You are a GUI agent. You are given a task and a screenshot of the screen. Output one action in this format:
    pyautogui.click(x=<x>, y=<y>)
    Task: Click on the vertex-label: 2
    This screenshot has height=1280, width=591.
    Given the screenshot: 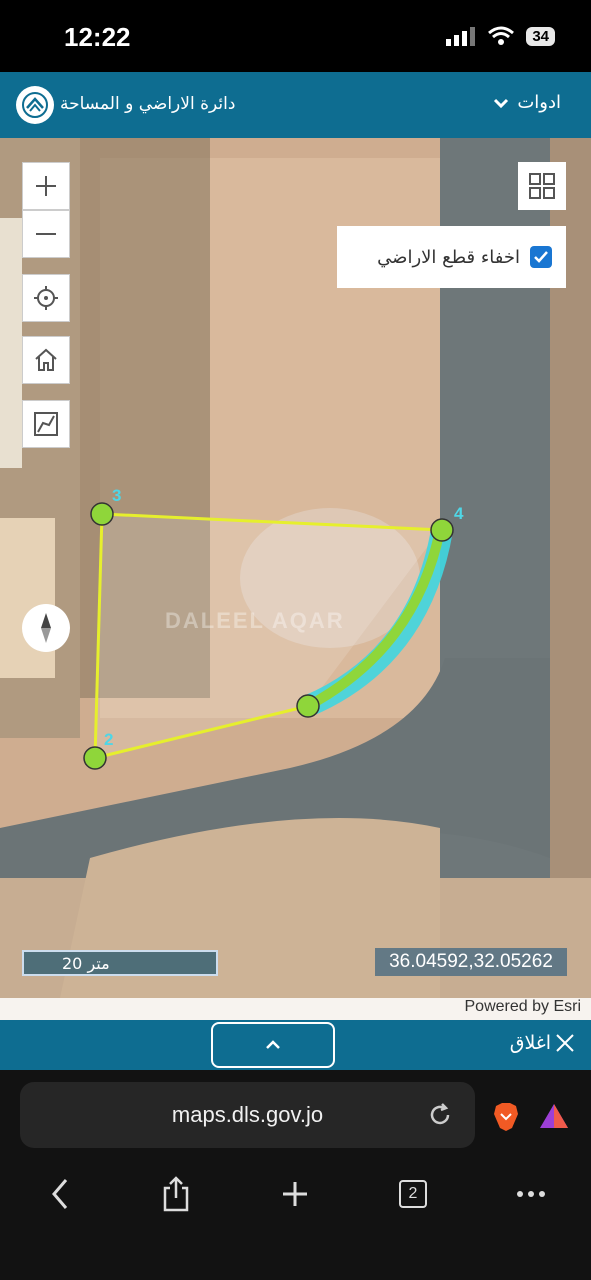 What is the action you would take?
    pyautogui.click(x=109, y=739)
    